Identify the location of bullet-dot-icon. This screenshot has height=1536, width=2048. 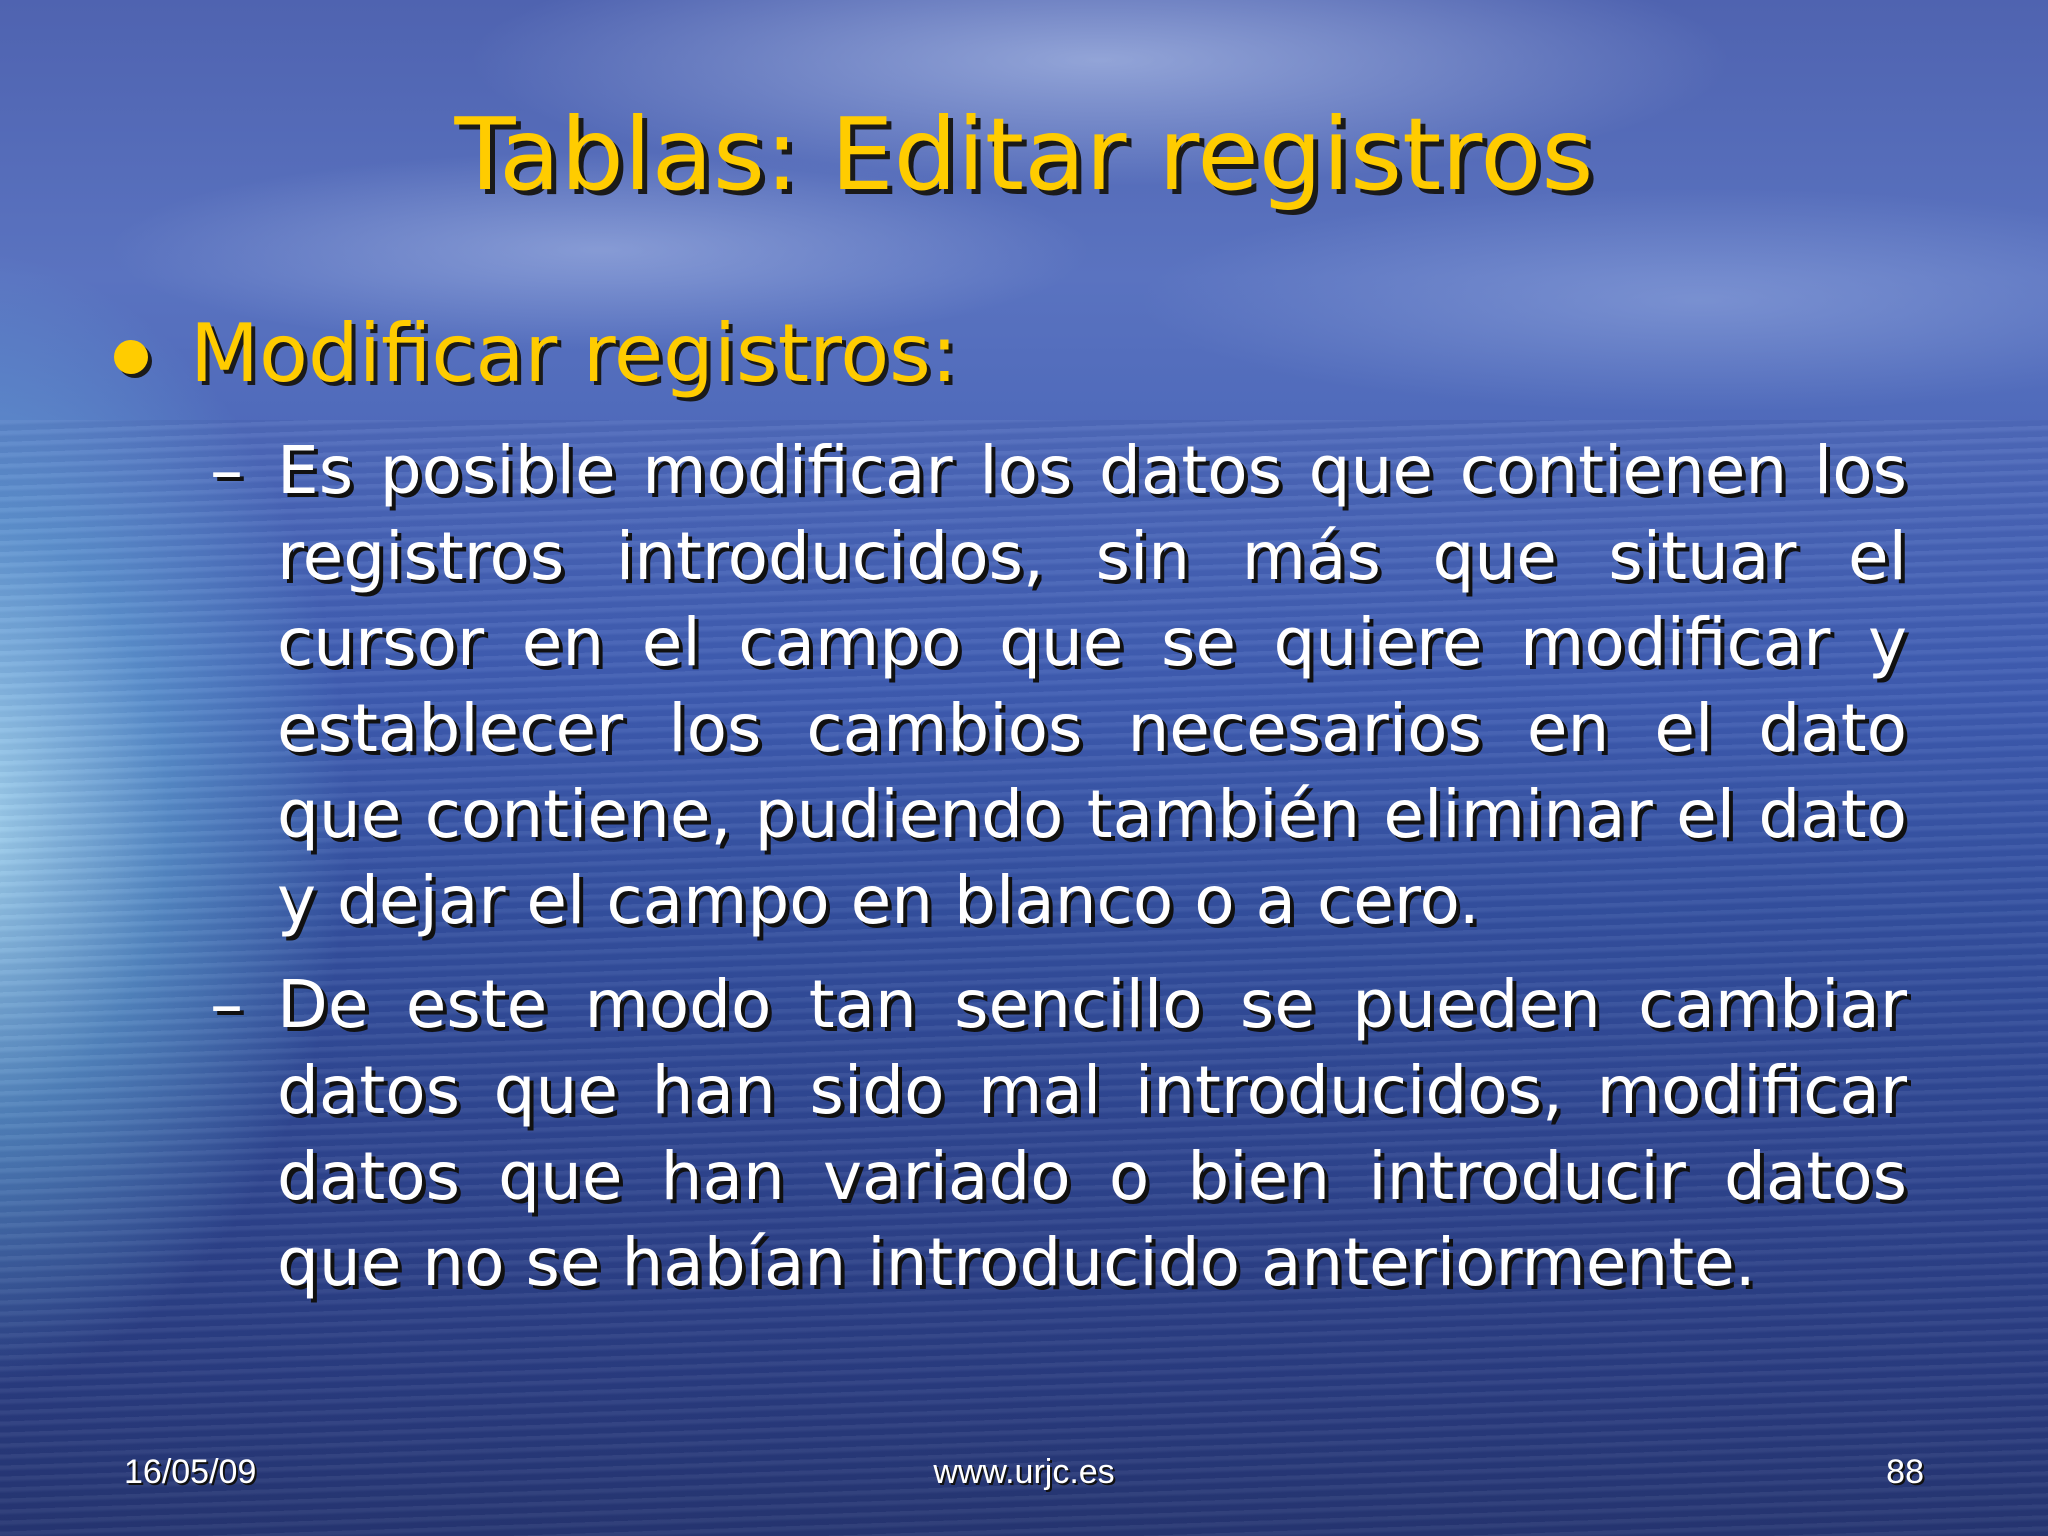
(131, 357).